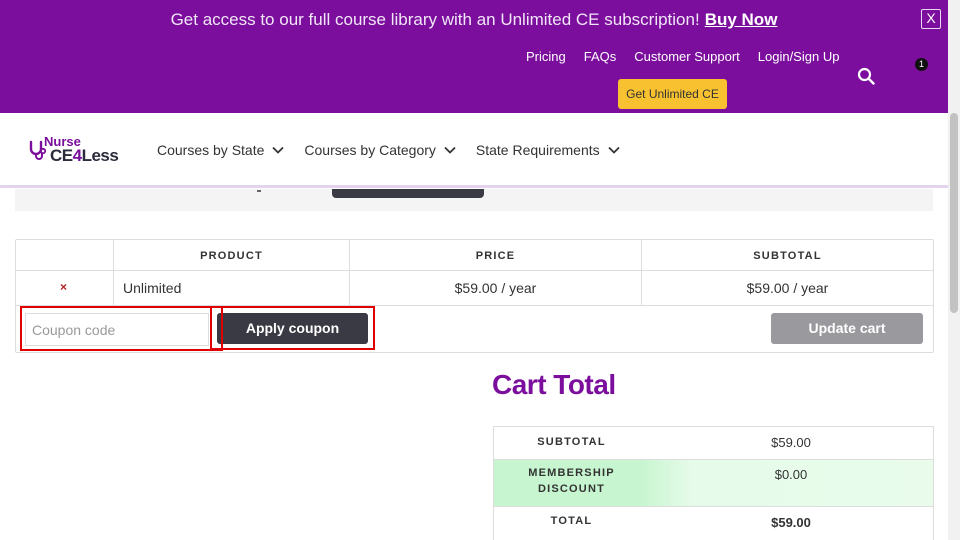  Describe the element at coordinates (713, 523) in the screenshot. I see `totals-row-total: TOTAL $59.00` at that location.